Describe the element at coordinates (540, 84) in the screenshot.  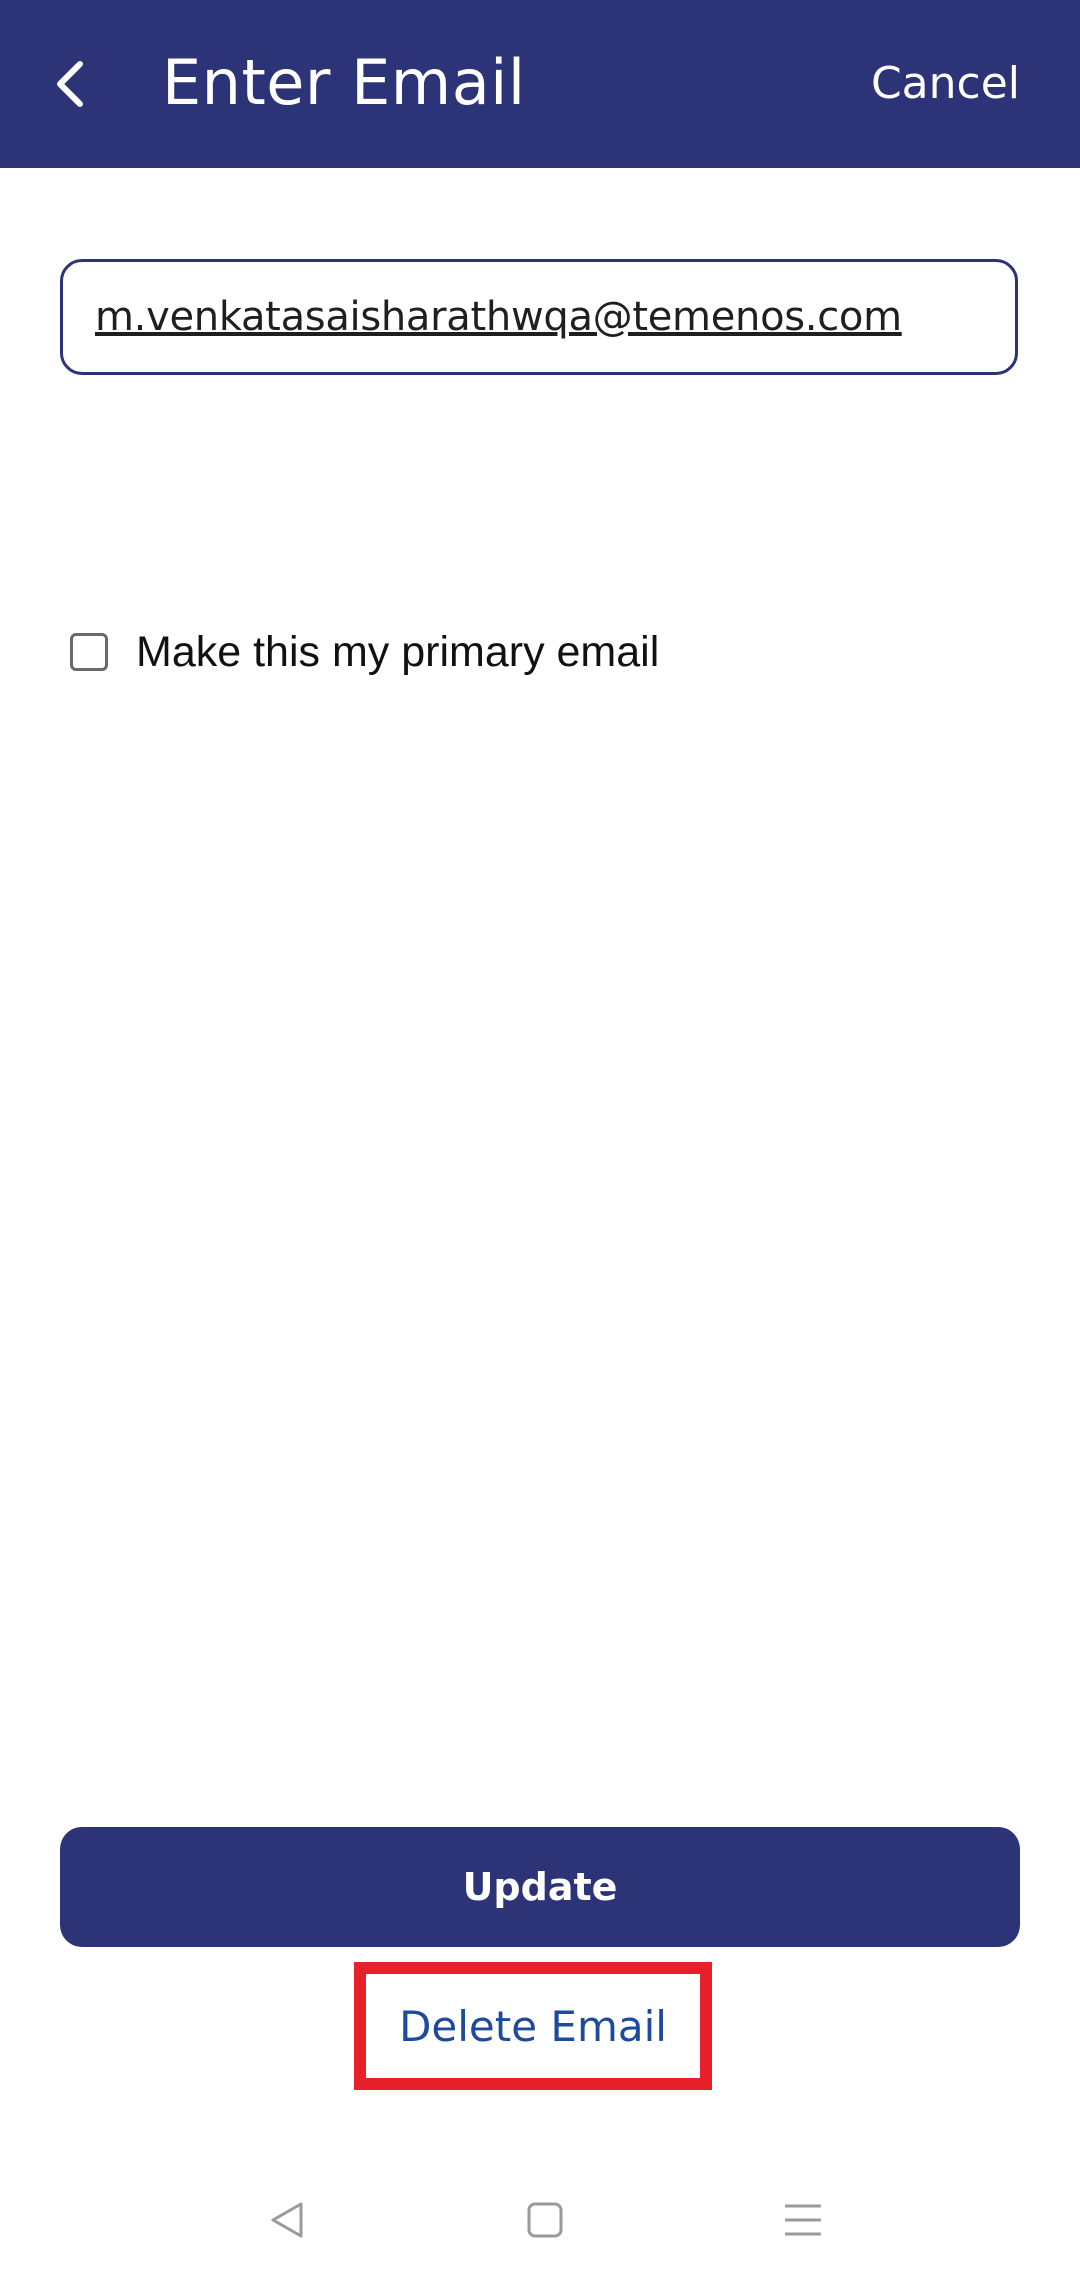
I see `app-header: Enter Email Cancel` at that location.